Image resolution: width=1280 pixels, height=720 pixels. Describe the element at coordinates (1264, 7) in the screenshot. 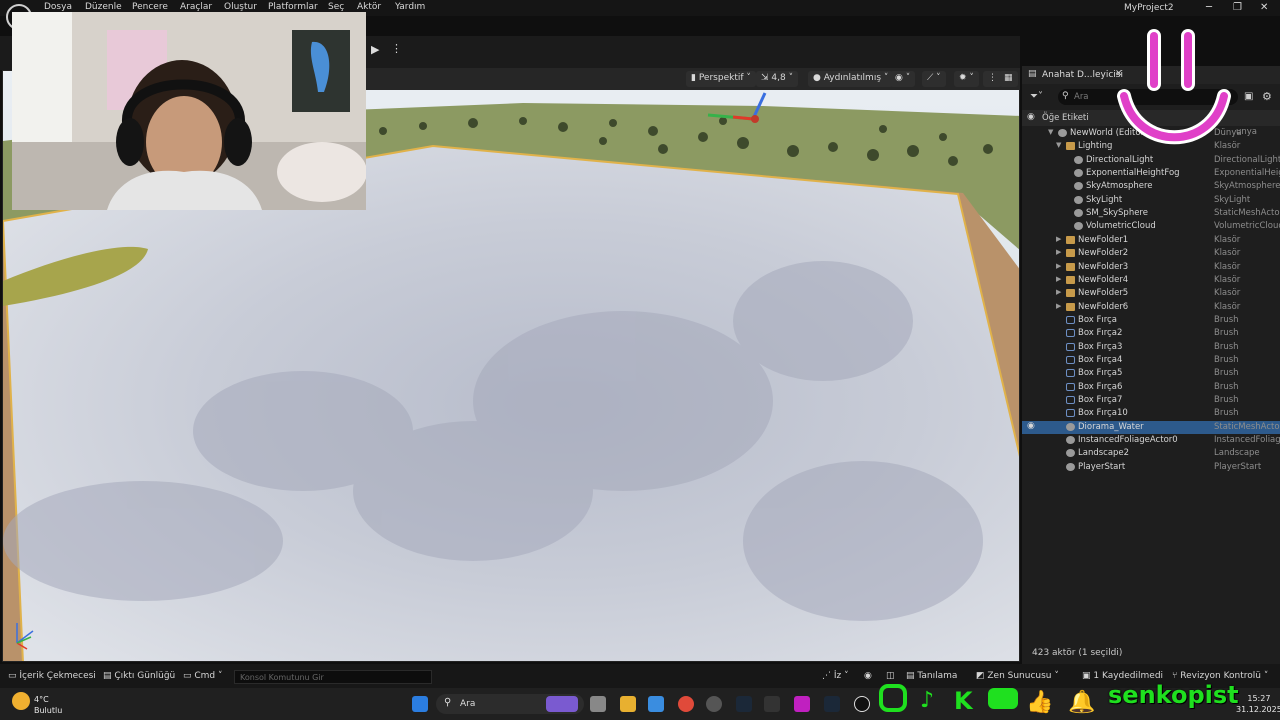

I see `close-button: ✕` at that location.